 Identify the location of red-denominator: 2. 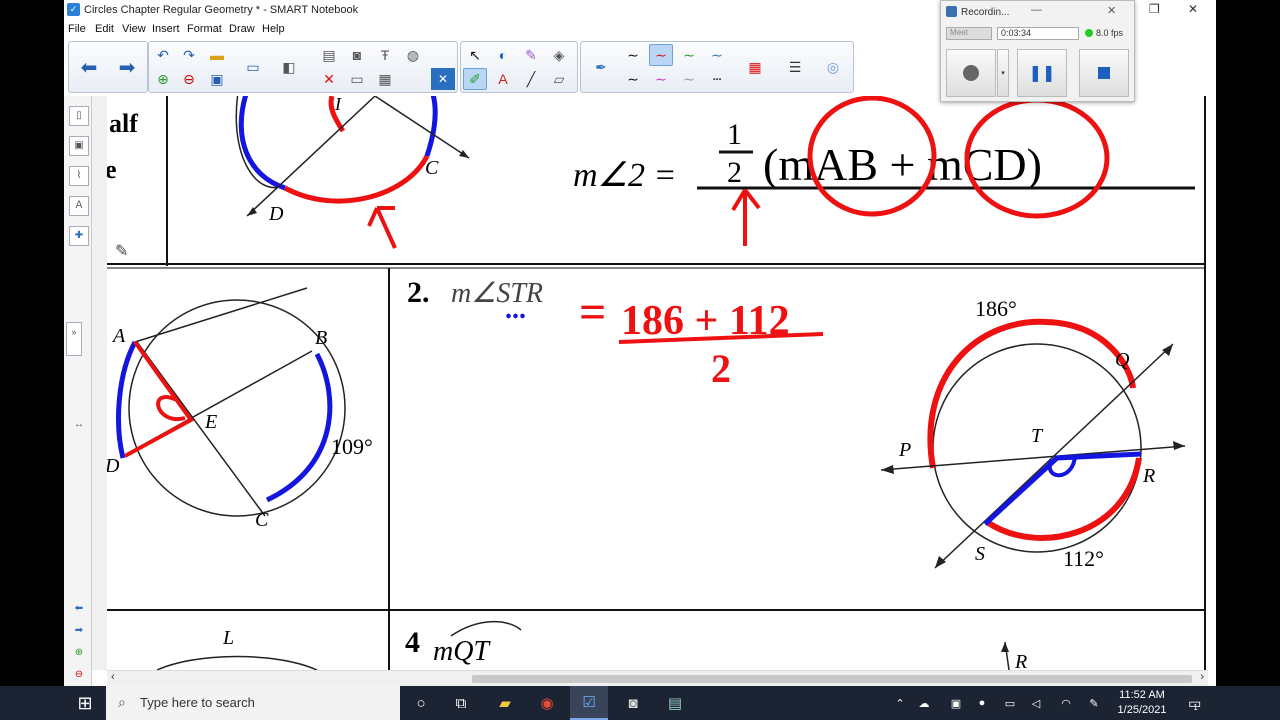
(721, 368).